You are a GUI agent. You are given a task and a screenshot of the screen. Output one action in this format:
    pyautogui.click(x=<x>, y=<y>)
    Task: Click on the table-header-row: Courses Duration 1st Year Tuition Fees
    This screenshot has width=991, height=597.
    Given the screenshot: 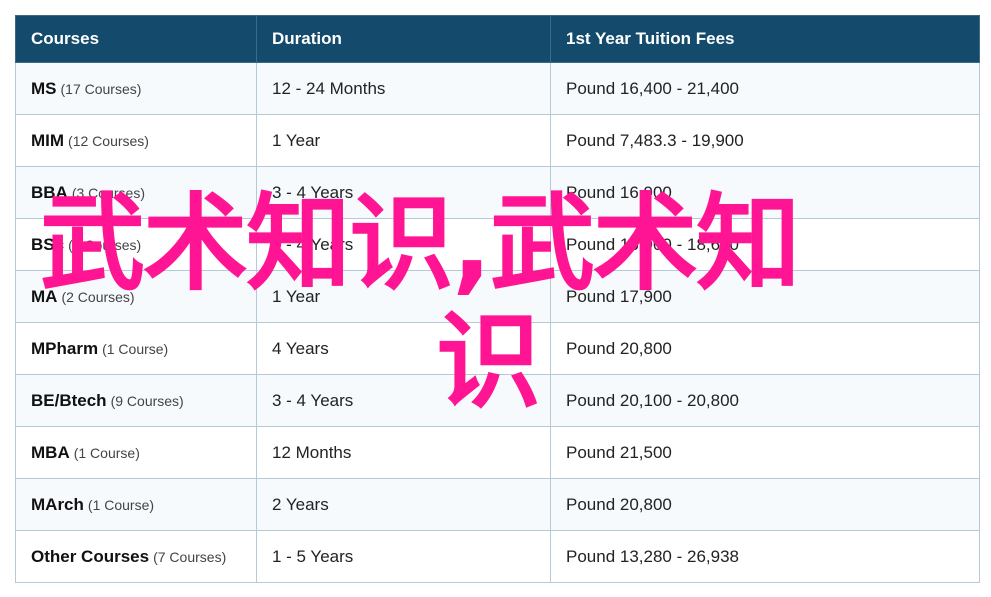 What is the action you would take?
    pyautogui.click(x=497, y=39)
    